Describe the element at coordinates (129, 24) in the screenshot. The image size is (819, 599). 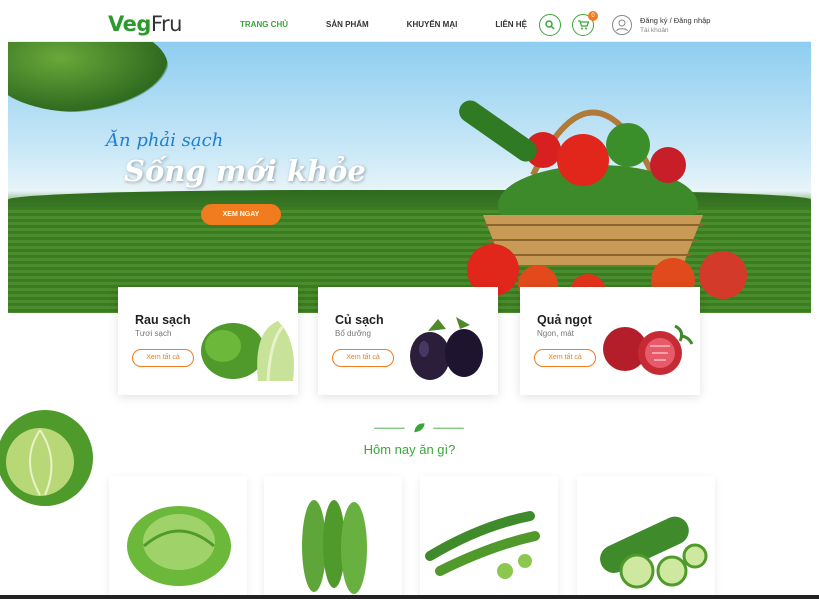
I see `logo-prefix: Veg` at that location.